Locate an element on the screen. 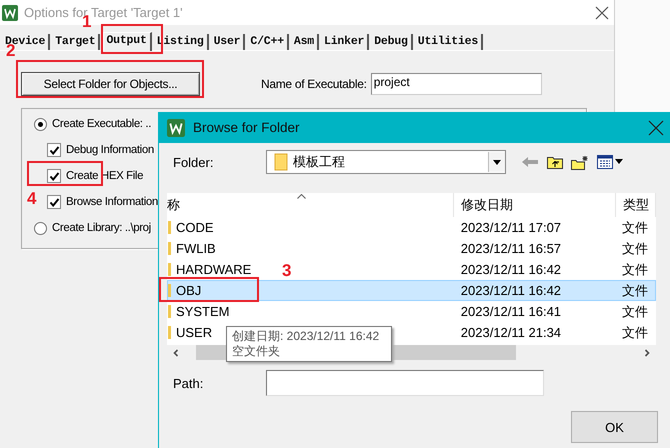 This screenshot has width=670, height=448. date-cell: 2023/12/11 17:07 is located at coordinates (511, 227).